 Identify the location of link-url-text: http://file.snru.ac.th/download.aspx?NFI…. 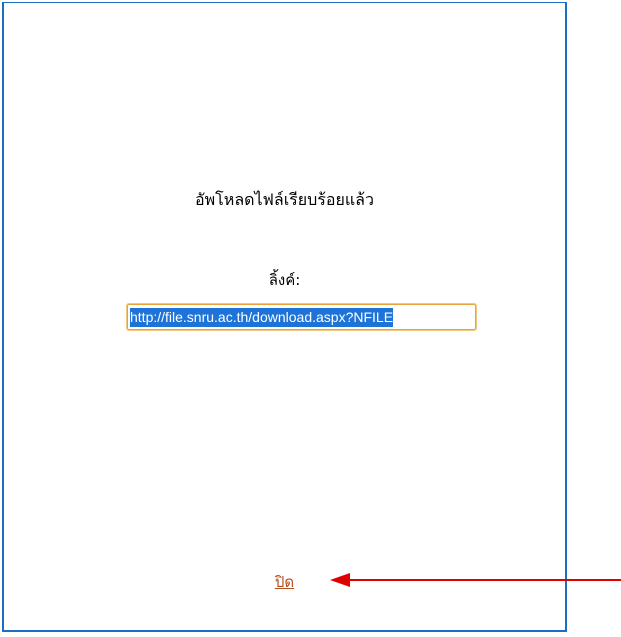
(262, 317).